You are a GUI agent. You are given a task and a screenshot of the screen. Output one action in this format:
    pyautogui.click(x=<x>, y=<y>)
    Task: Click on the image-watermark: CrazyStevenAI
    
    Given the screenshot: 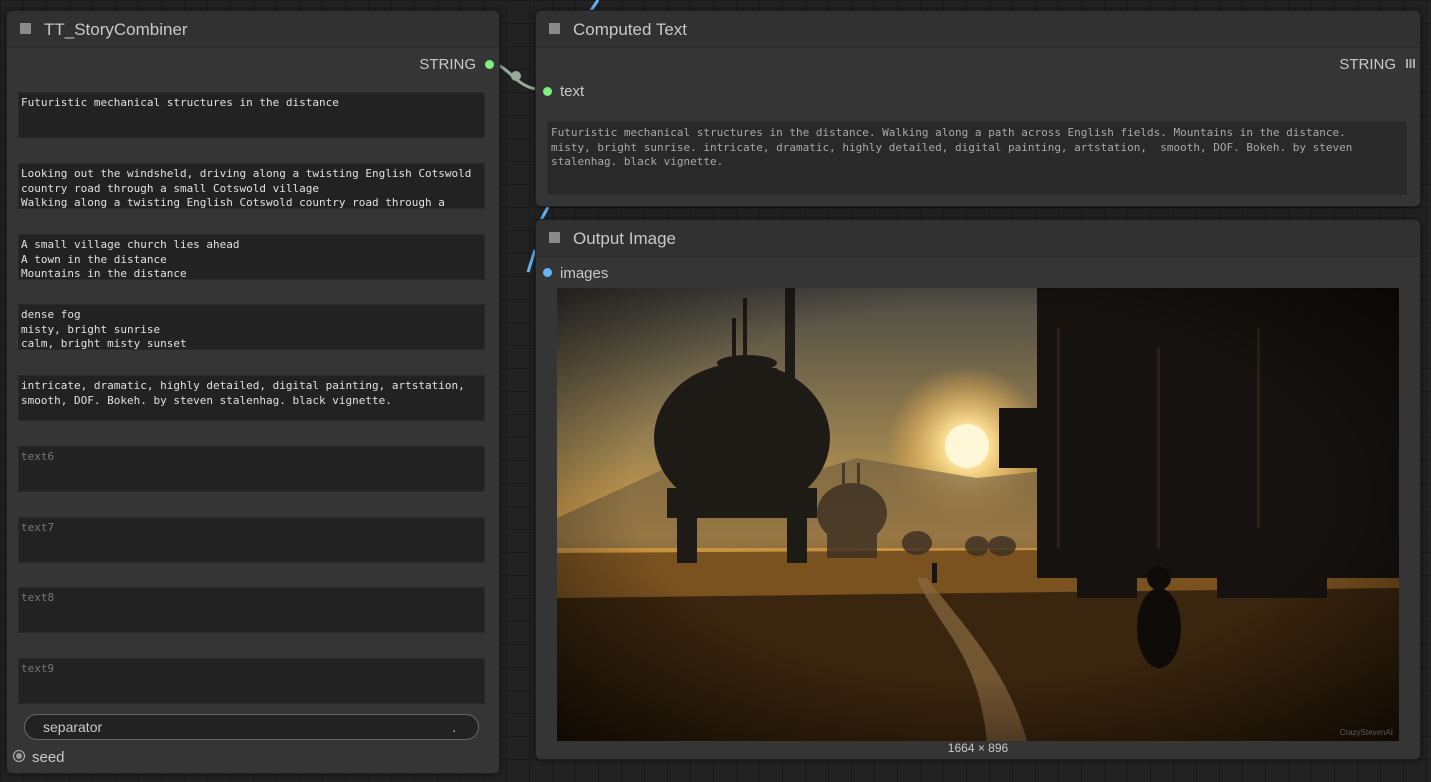 What is the action you would take?
    pyautogui.click(x=1366, y=732)
    